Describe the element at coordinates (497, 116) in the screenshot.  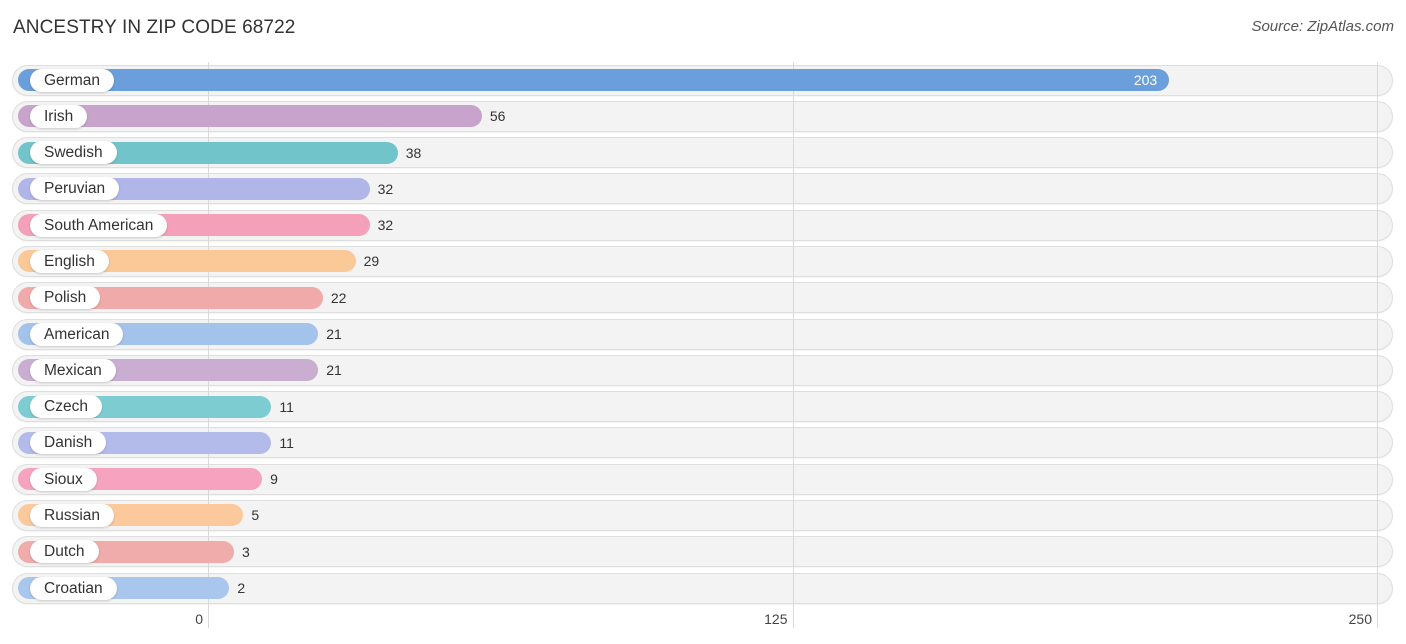
I see `value-label: 56` at that location.